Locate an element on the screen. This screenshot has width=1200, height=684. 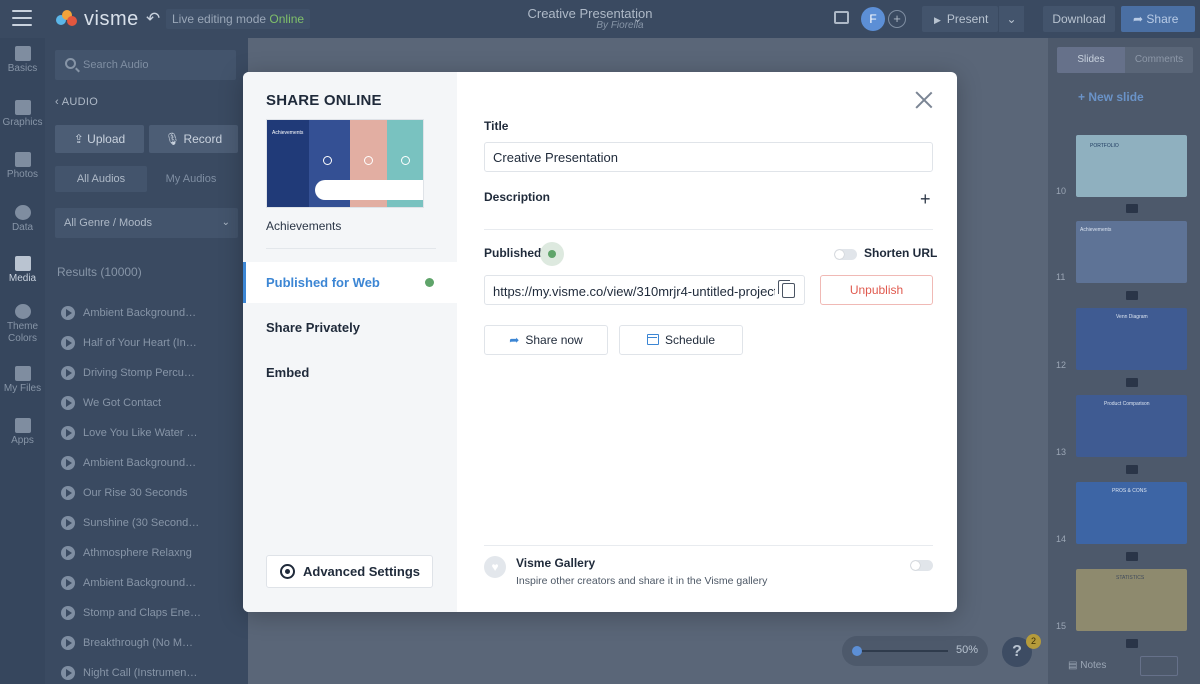
add-collaborator-icon: + is located at coordinates (897, 19).